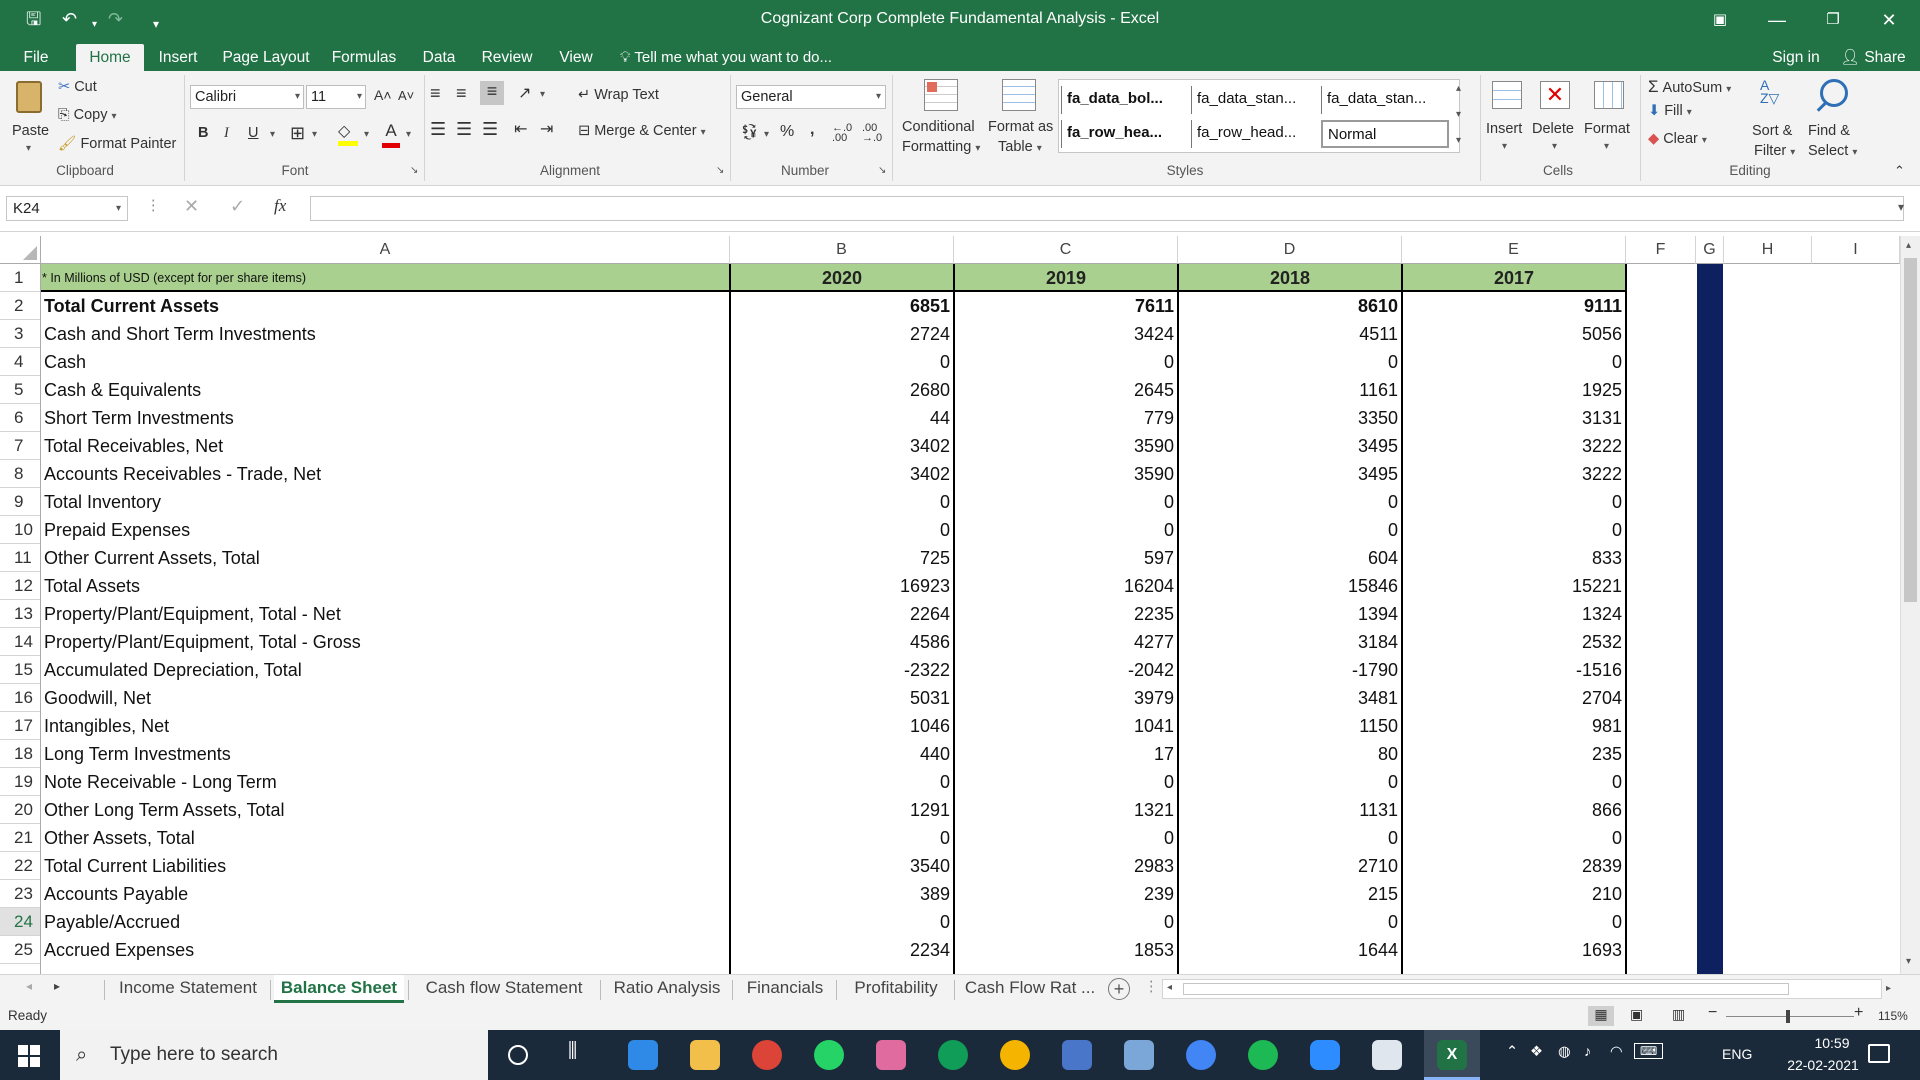 The image size is (1920, 1080). I want to click on sheet-scroll-right-icon: ▸, so click(57, 986).